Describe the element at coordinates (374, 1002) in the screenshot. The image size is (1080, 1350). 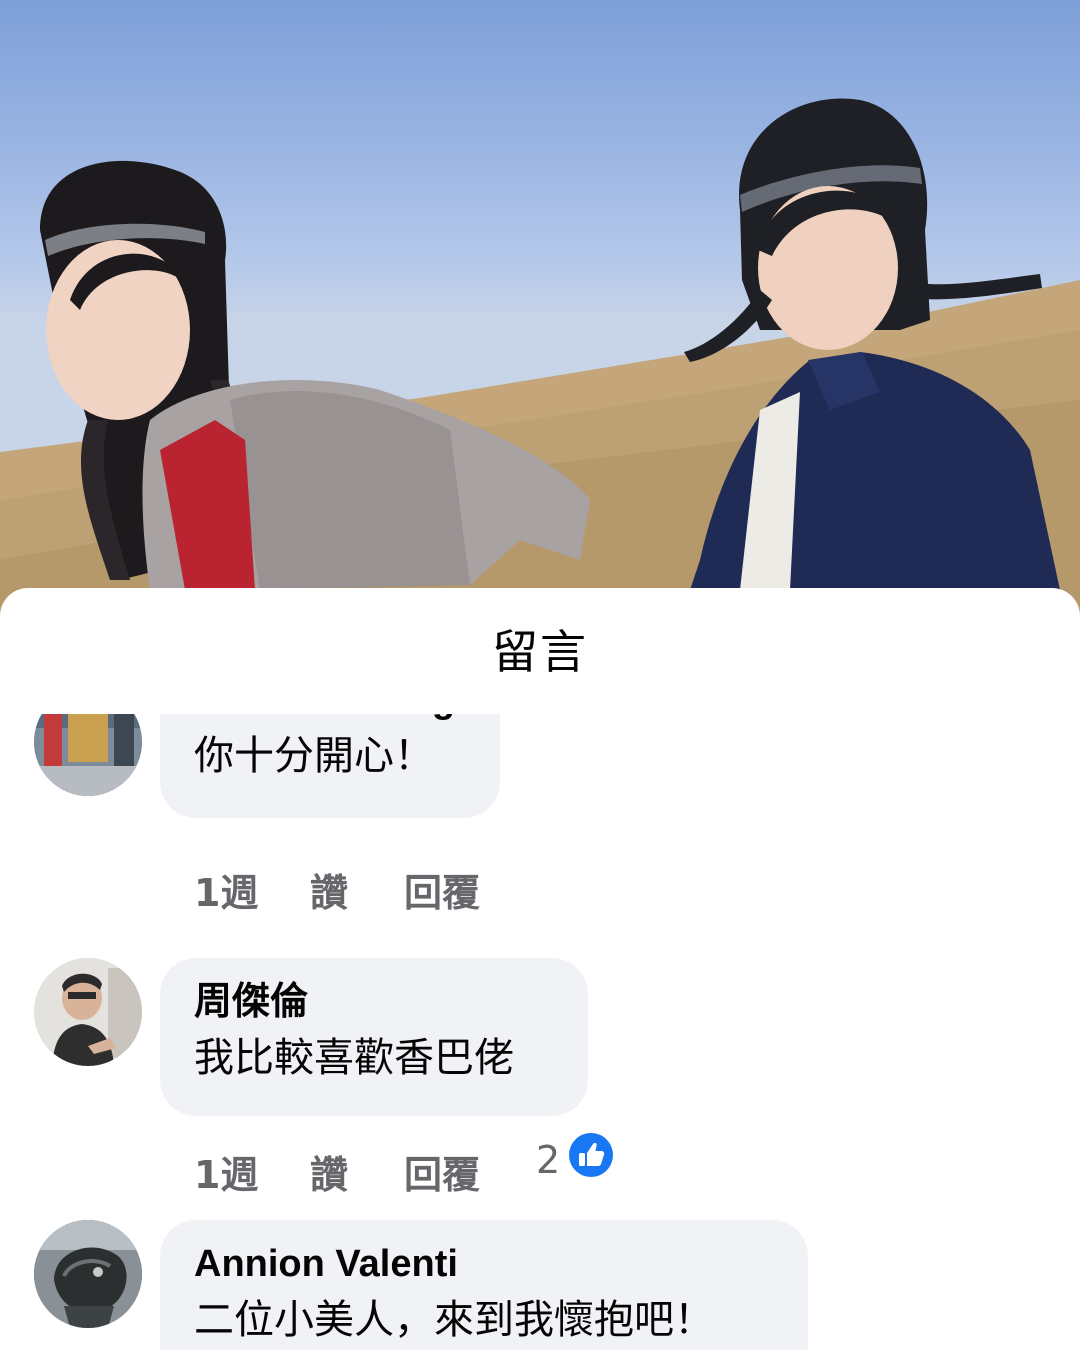
I see `comment-author: 周傑倫` at that location.